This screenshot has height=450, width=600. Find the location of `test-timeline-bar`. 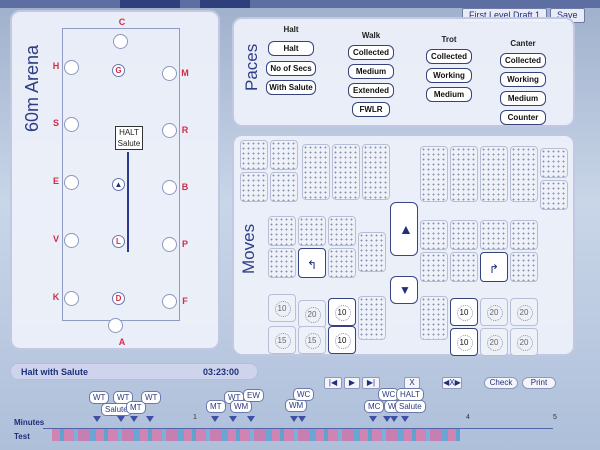

test-timeline-bar is located at coordinates (256, 435).